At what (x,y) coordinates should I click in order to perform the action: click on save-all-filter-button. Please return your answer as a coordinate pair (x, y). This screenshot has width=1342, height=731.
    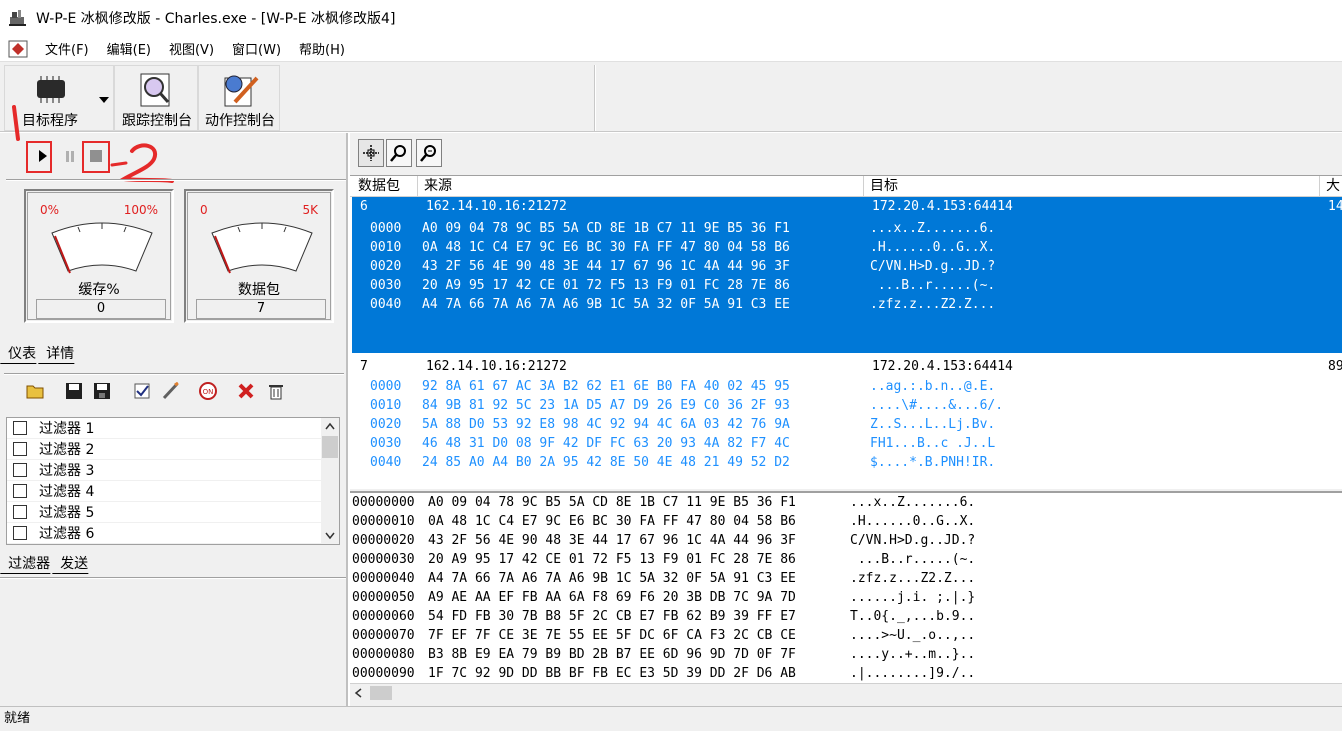
    Looking at the image, I should click on (102, 391).